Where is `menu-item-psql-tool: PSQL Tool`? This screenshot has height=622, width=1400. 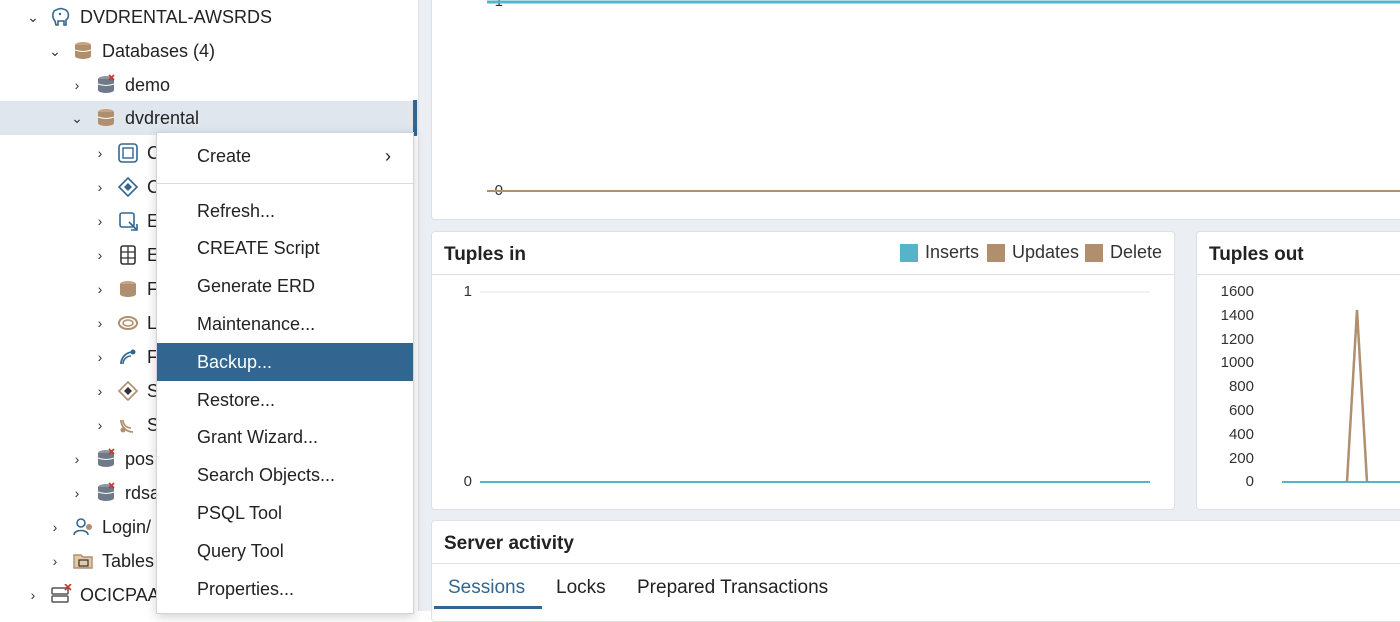 menu-item-psql-tool: PSQL Tool is located at coordinates (285, 513).